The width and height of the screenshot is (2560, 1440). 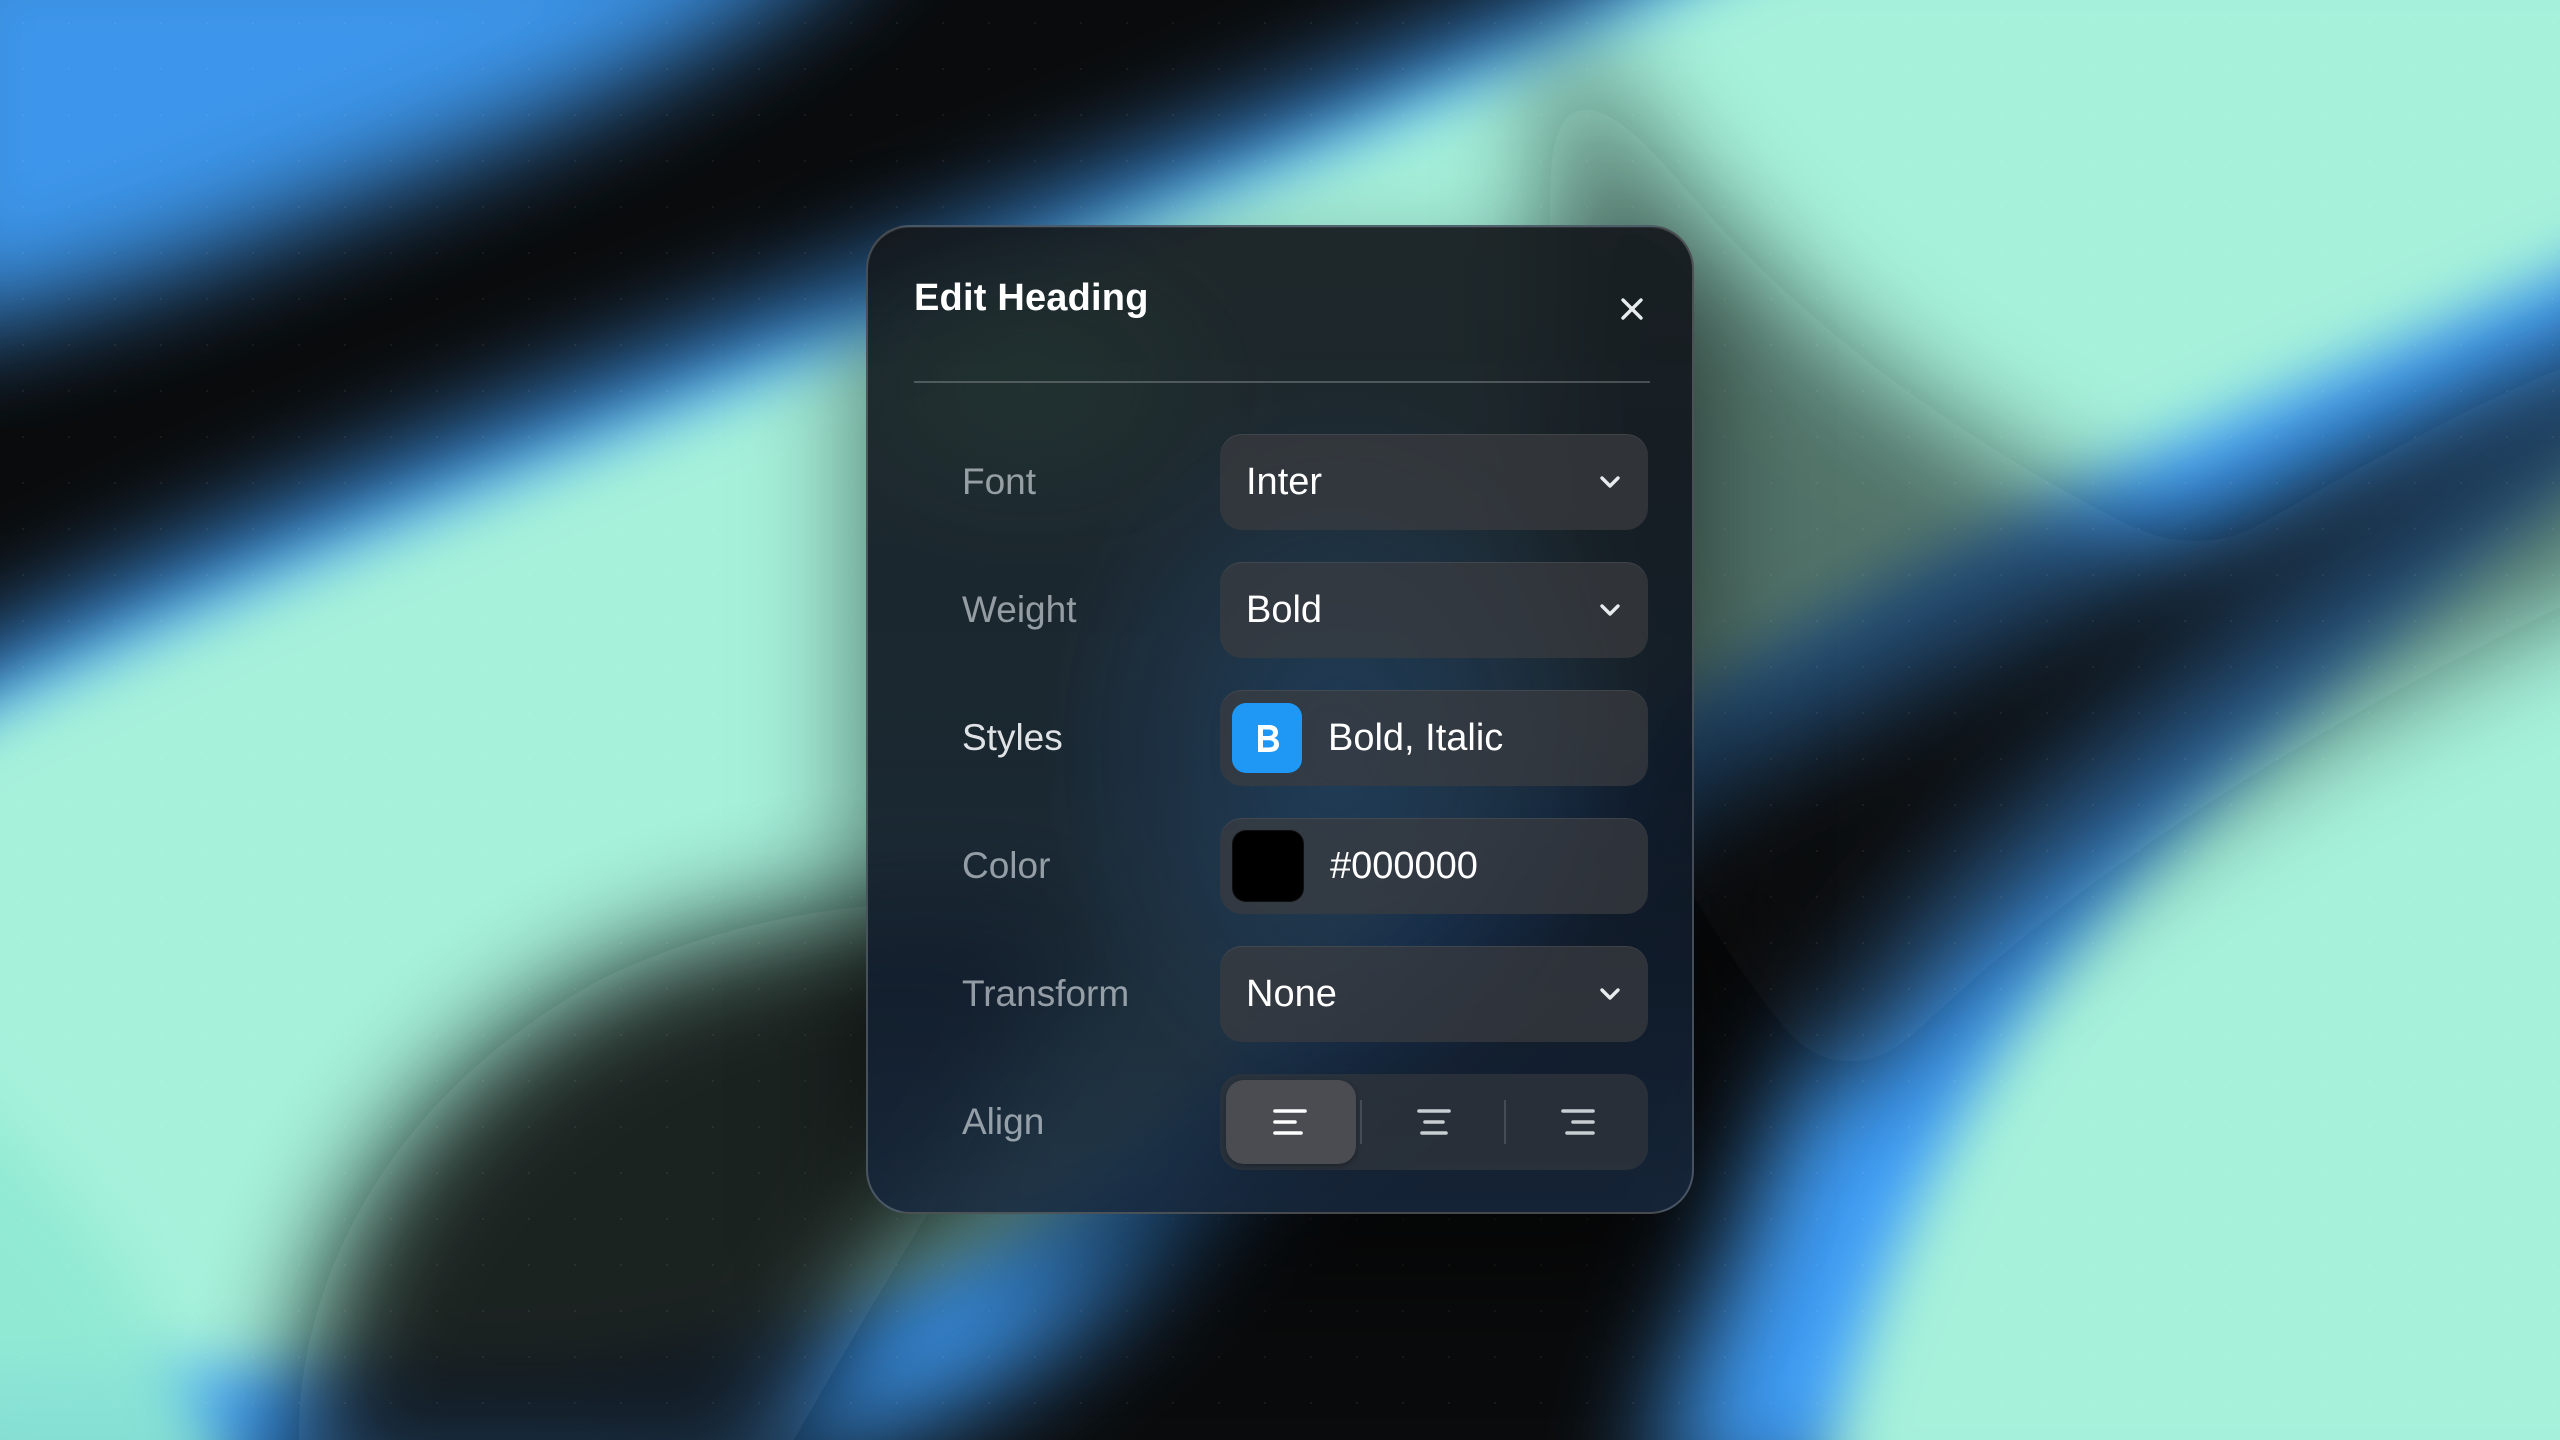 I want to click on dialog-title: Edit Heading, so click(x=1031, y=298).